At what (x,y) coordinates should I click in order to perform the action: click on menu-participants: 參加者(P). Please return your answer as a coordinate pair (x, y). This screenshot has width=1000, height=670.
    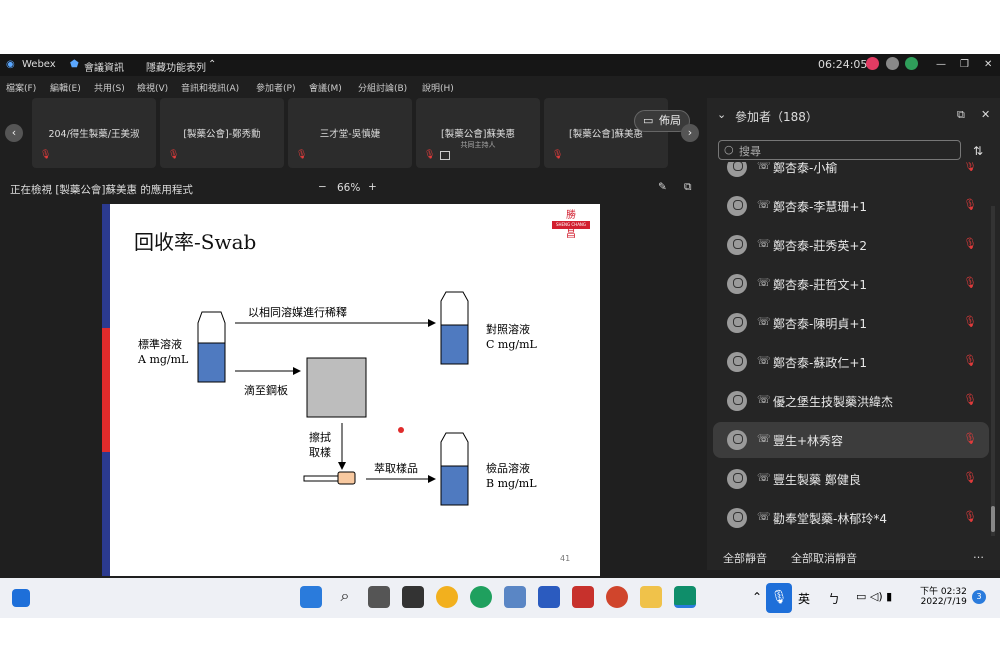
    Looking at the image, I should click on (275, 87).